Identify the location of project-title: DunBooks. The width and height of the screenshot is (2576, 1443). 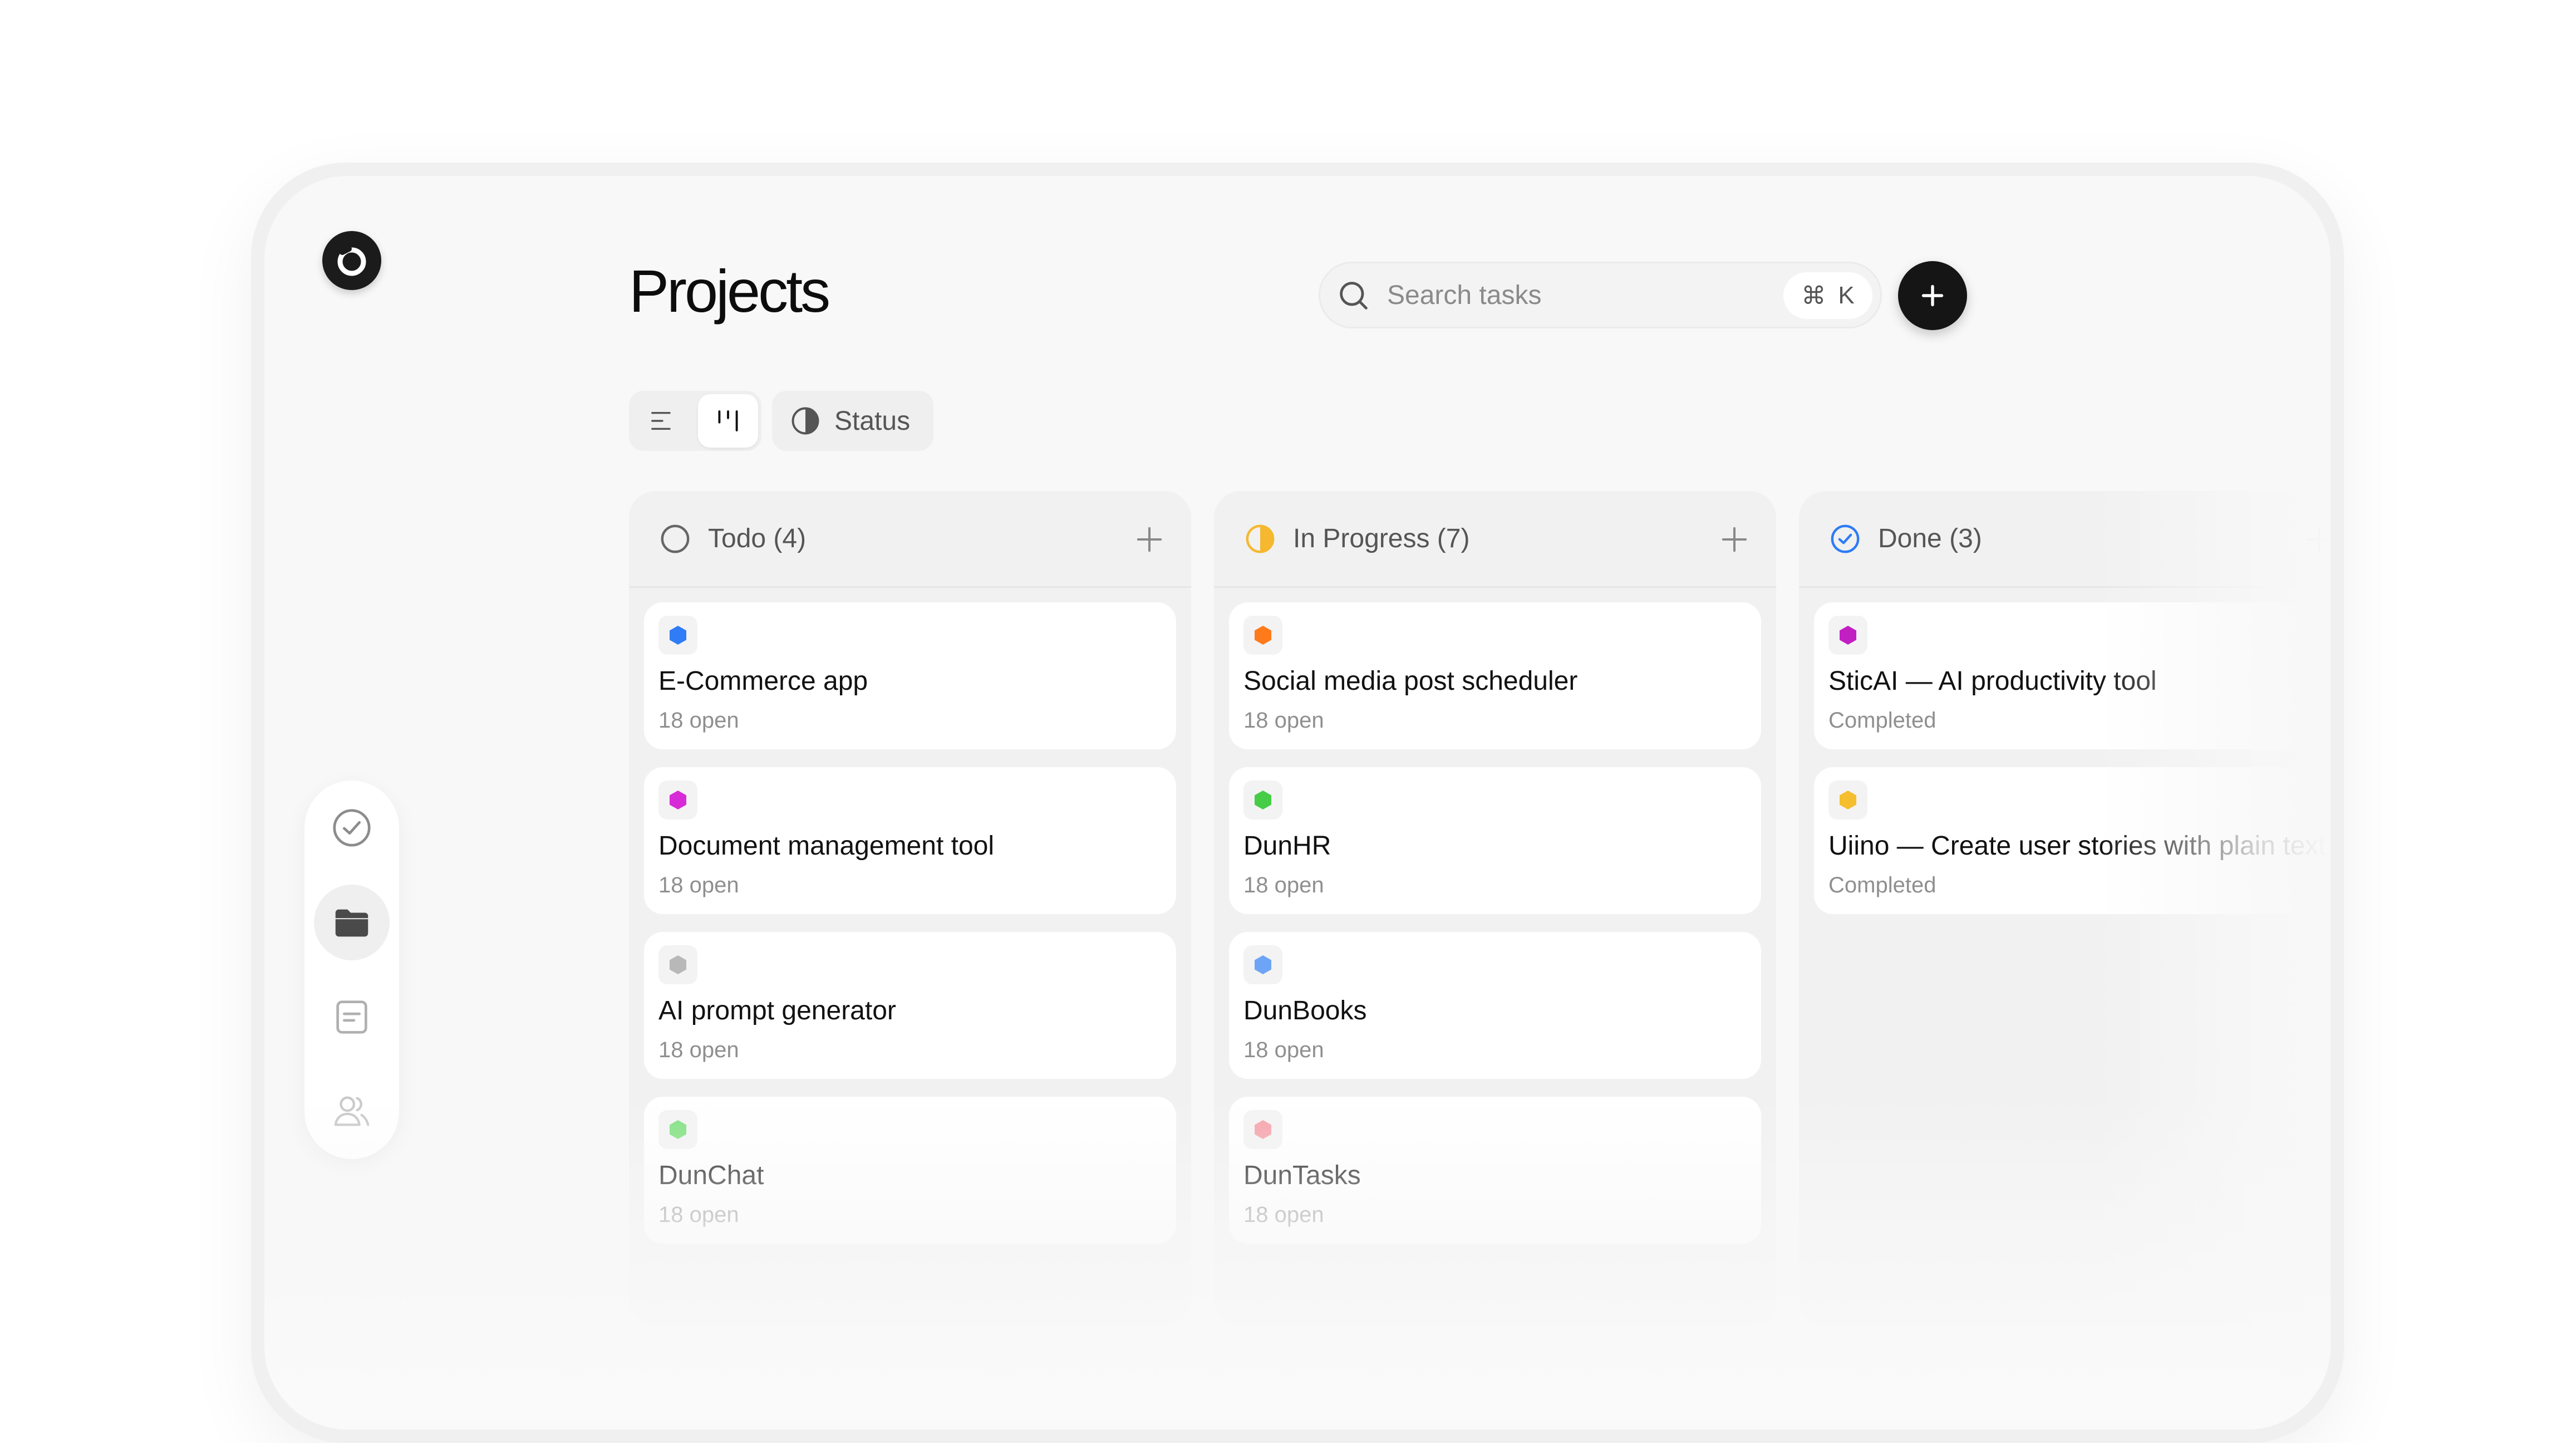
(1305, 1010).